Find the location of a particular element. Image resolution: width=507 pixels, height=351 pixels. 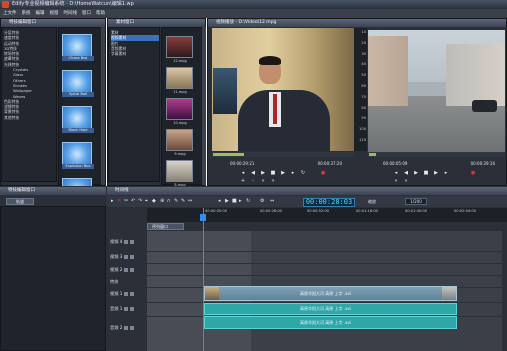

menu-help: 帮助 is located at coordinates (100, 13).